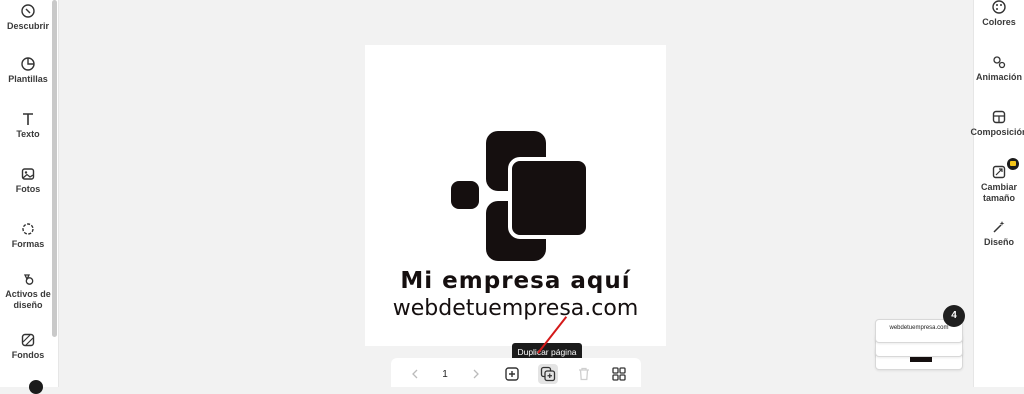 The height and width of the screenshot is (394, 1024). What do you see at coordinates (999, 62) in the screenshot?
I see `animation-icon` at bounding box center [999, 62].